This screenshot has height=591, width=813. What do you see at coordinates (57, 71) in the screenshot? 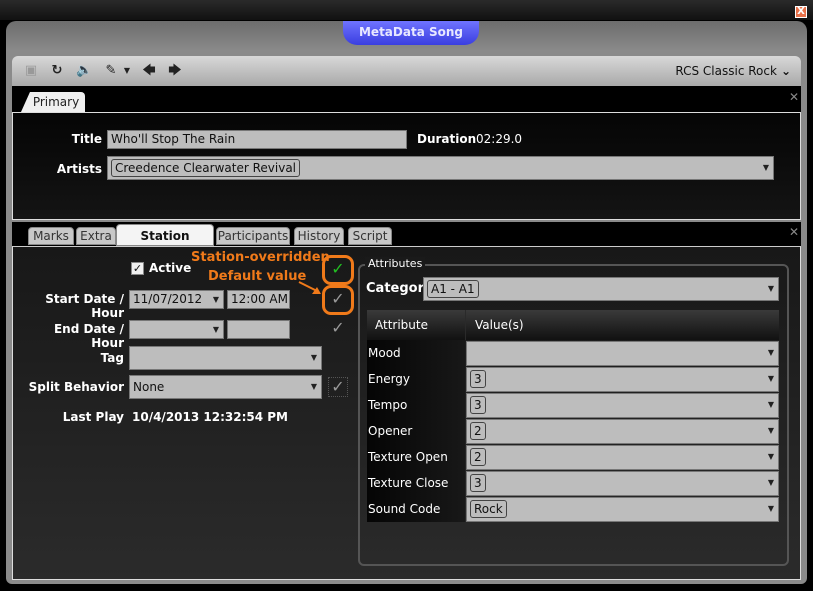
I see `refresh-icon: ↻` at bounding box center [57, 71].